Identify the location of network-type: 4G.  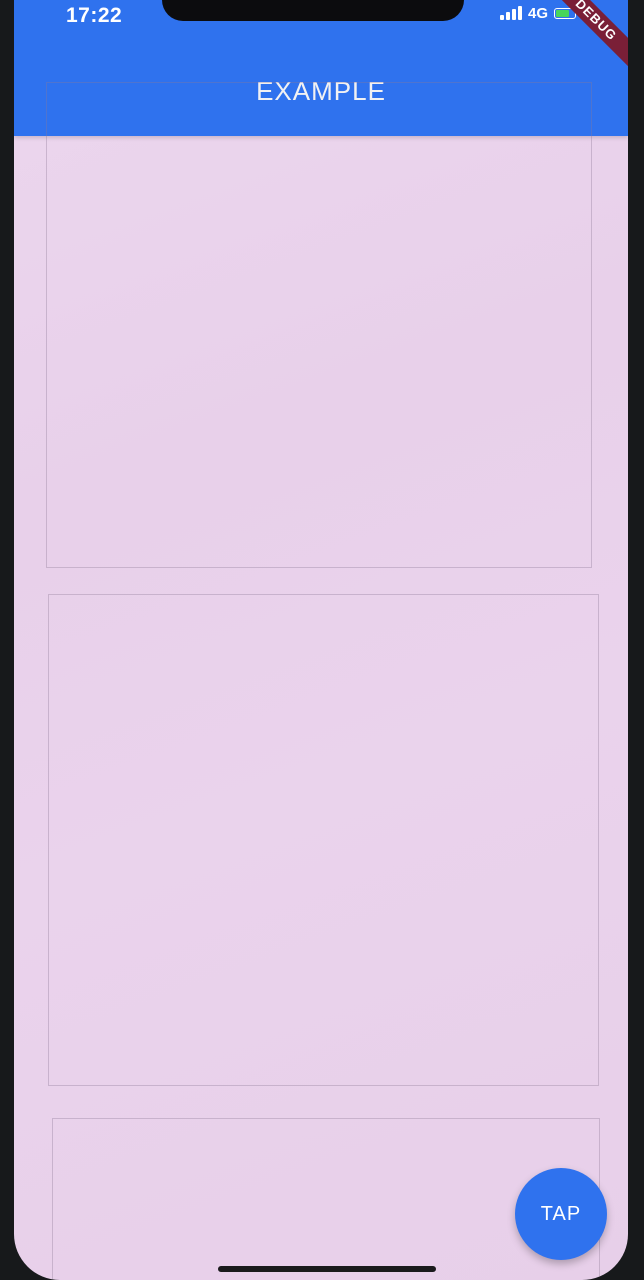
(537, 13).